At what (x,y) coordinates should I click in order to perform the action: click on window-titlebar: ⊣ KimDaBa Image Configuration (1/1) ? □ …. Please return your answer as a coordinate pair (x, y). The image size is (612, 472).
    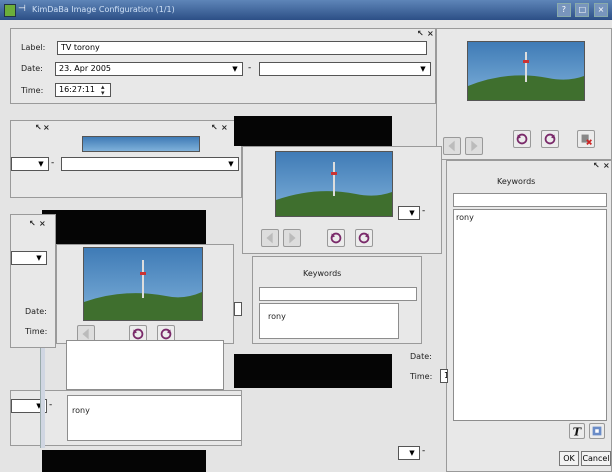
    Looking at the image, I should click on (306, 10).